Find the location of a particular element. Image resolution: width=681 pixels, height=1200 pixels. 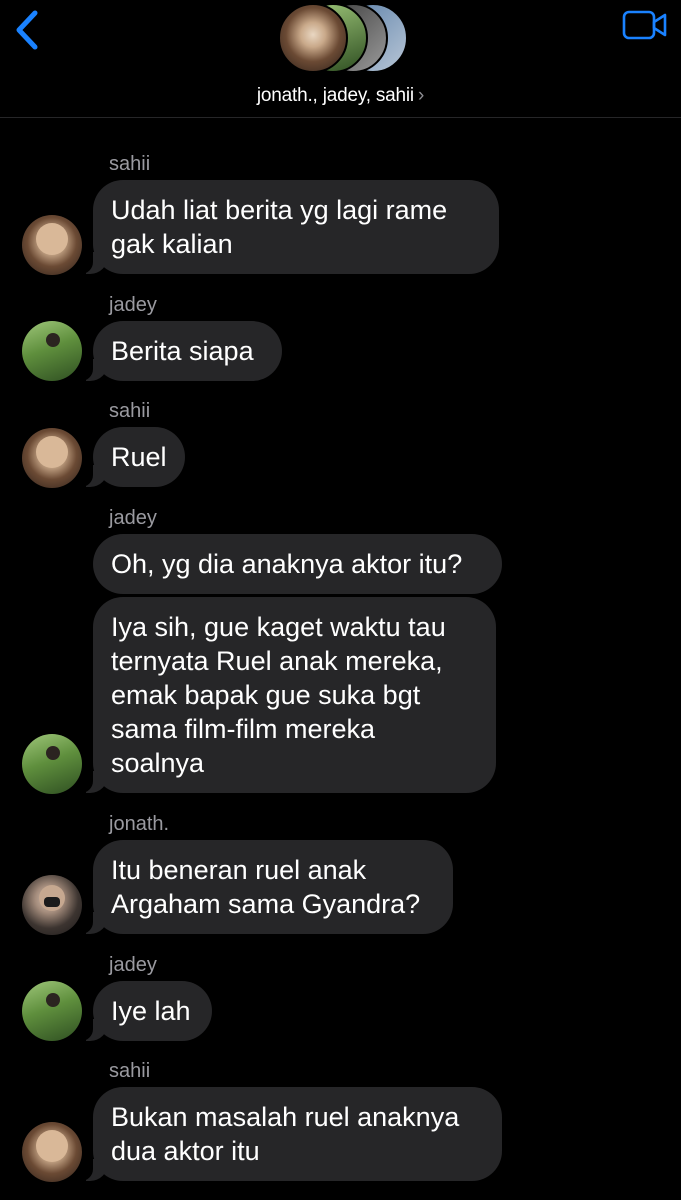

chat-header: jonath., jadey, sahii › is located at coordinates (340, 59).